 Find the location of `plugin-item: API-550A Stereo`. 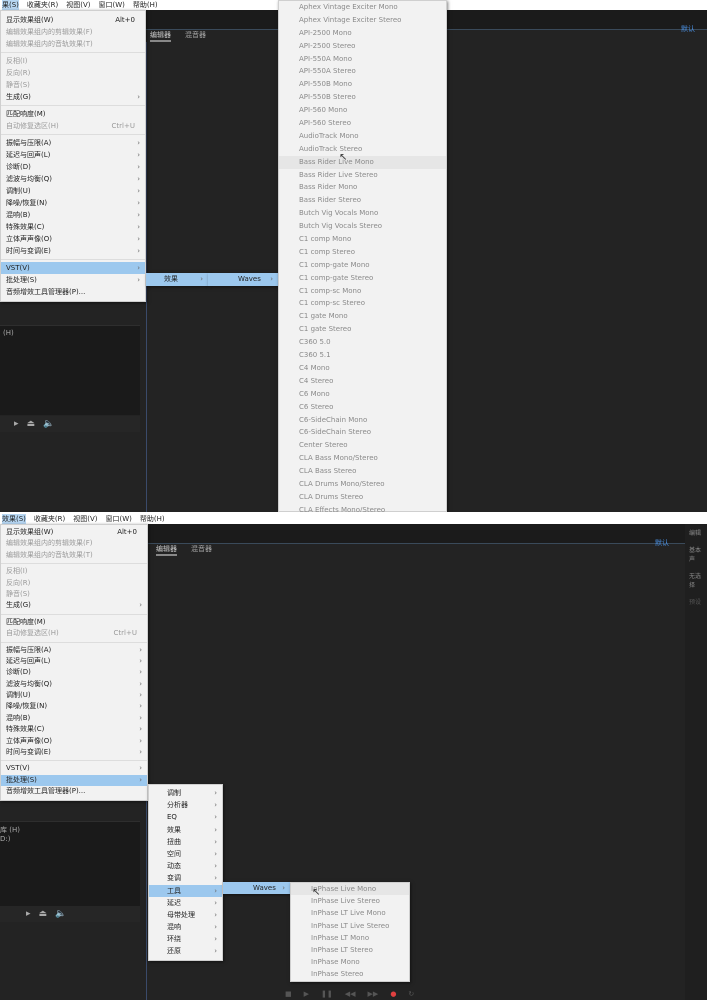

plugin-item: API-550A Stereo is located at coordinates (362, 71).